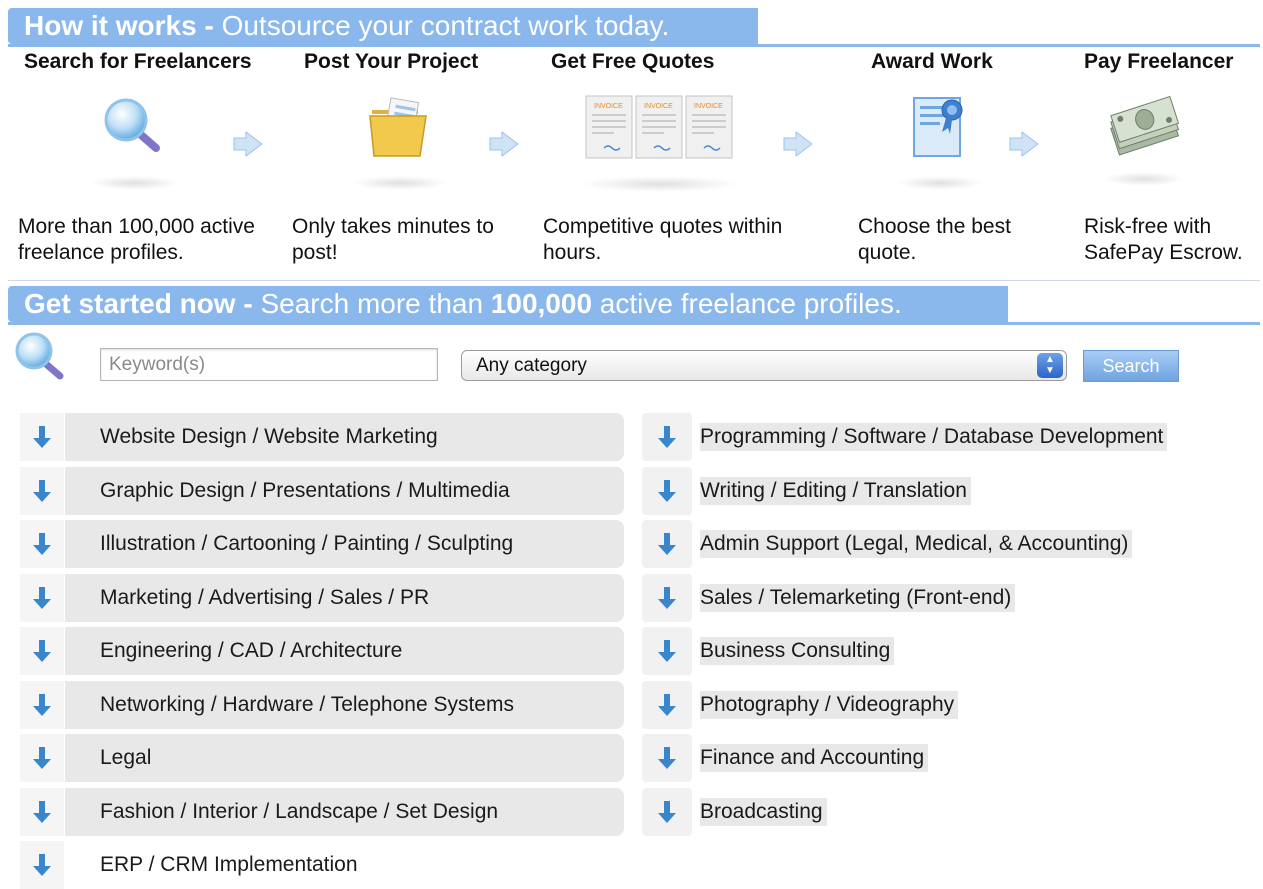  I want to click on category-item: Marketing / Advertising / Sales / PR, so click(322, 597).